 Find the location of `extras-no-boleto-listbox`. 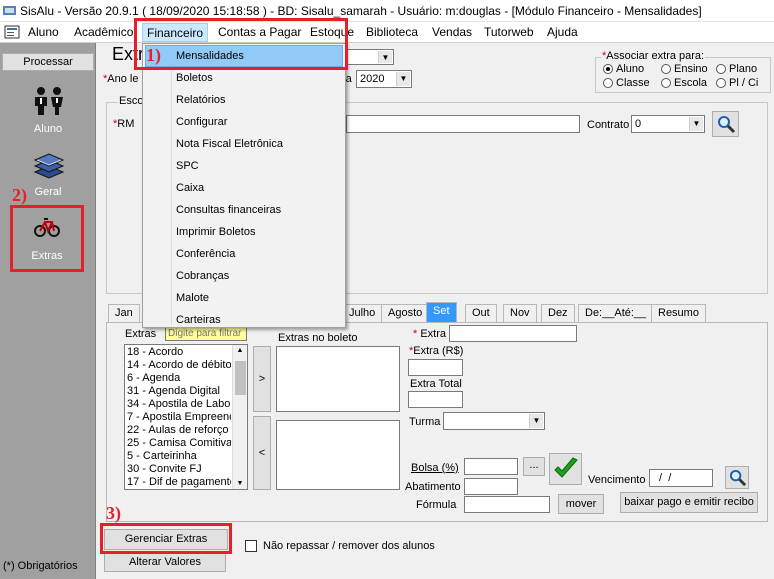

extras-no-boleto-listbox is located at coordinates (338, 379).